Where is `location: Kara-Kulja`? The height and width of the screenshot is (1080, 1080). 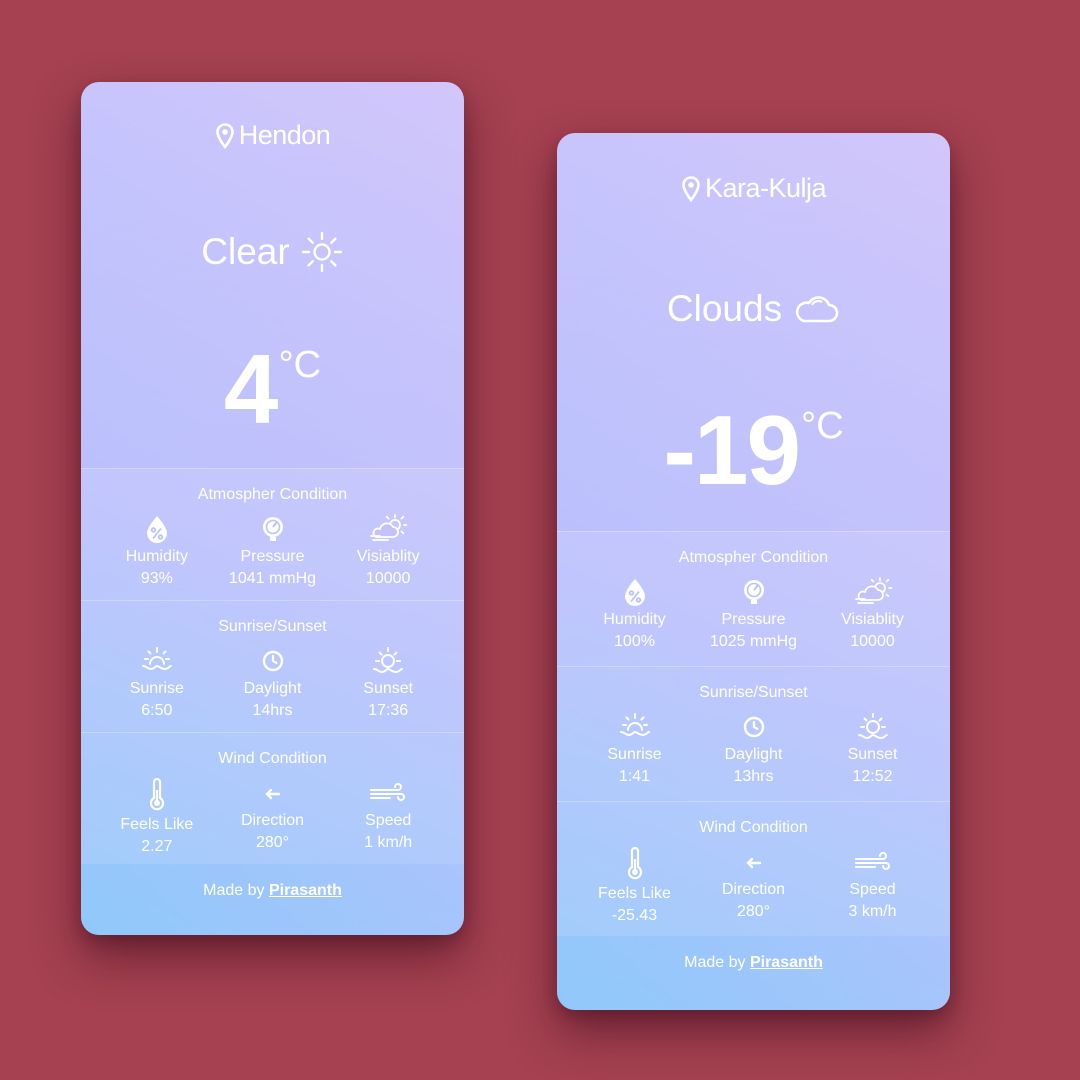
location: Kara-Kulja is located at coordinates (753, 188).